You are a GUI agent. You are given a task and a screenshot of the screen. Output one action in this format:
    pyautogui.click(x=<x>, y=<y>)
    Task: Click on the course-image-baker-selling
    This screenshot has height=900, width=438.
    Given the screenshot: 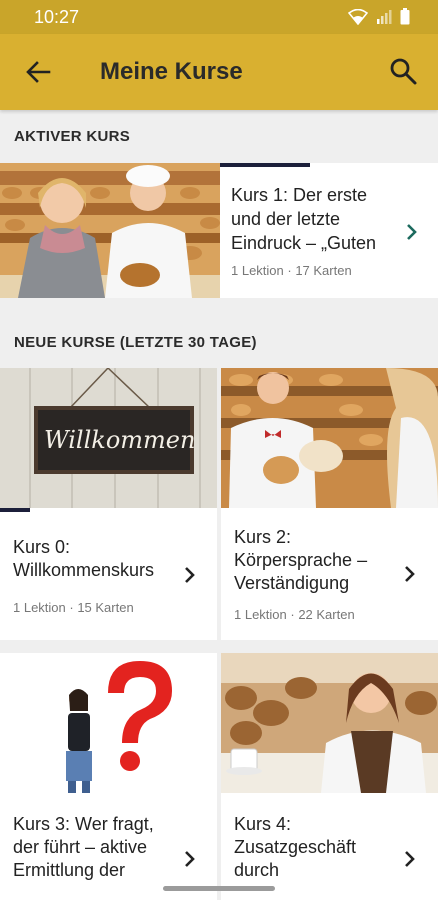 What is the action you would take?
    pyautogui.click(x=329, y=438)
    